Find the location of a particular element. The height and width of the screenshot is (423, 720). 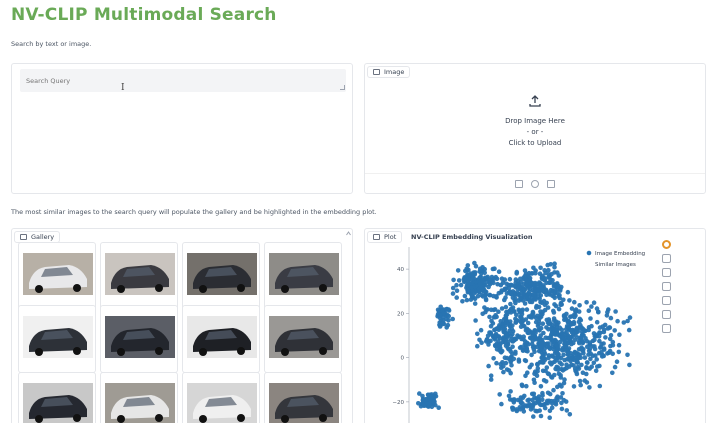

resize-grip-icon is located at coordinates (342, 87).